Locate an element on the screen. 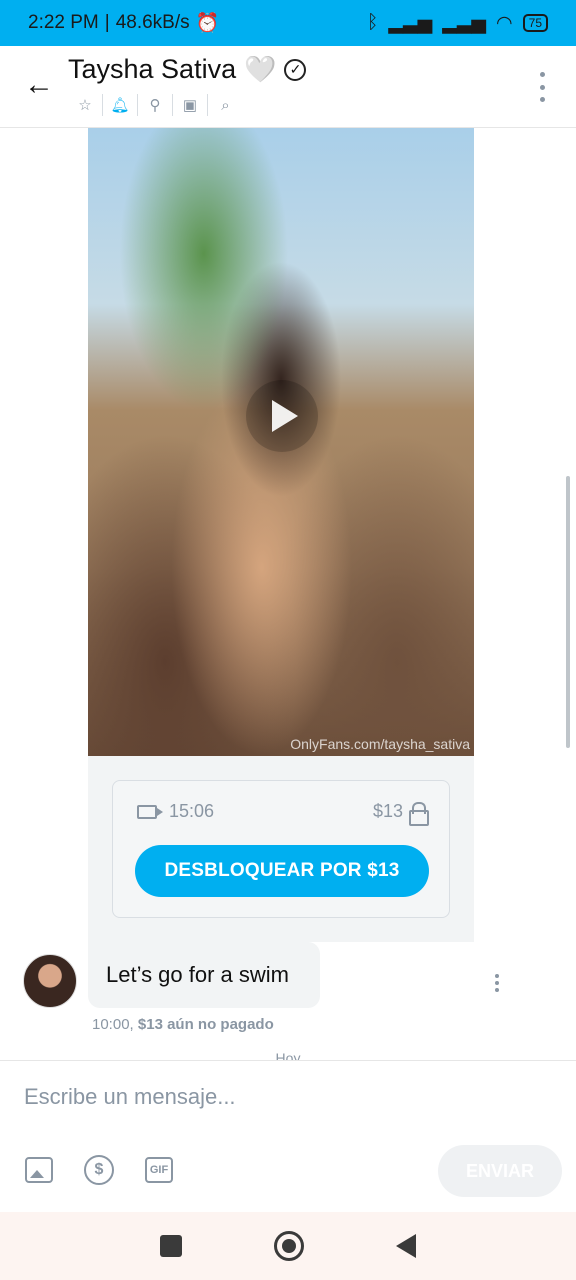 The height and width of the screenshot is (1280, 576). locked-media-panel: 15:06 $13 DESBLOQUEAR POR $13 is located at coordinates (281, 849).